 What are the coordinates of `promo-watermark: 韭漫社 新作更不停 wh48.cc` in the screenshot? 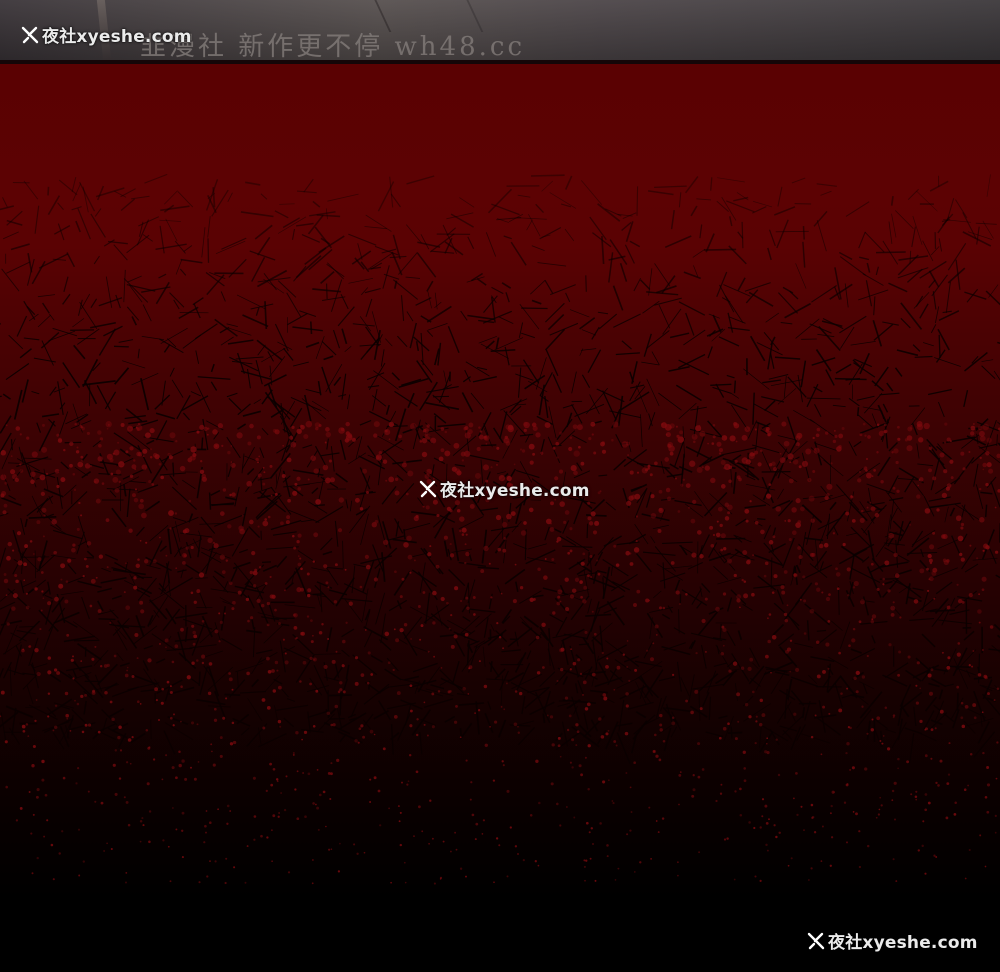 It's located at (333, 47).